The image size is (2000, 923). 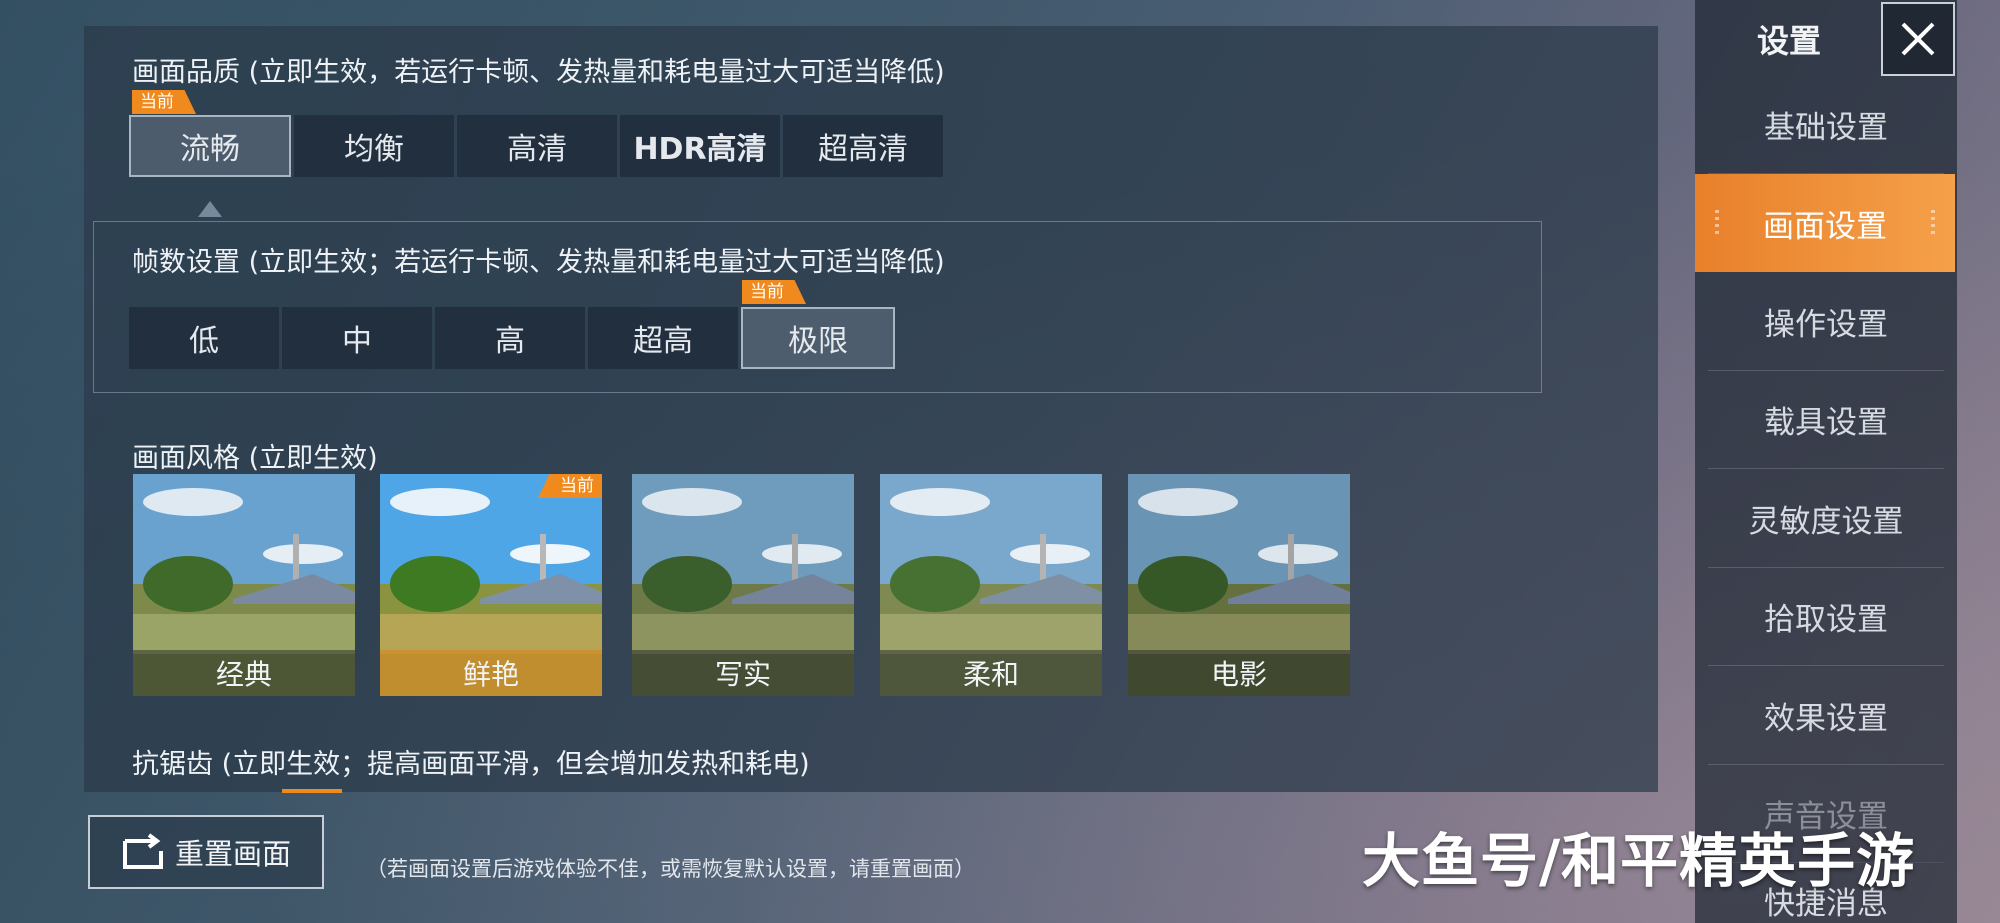 What do you see at coordinates (818, 338) in the screenshot?
I see `fps-option-extreme: 极限` at bounding box center [818, 338].